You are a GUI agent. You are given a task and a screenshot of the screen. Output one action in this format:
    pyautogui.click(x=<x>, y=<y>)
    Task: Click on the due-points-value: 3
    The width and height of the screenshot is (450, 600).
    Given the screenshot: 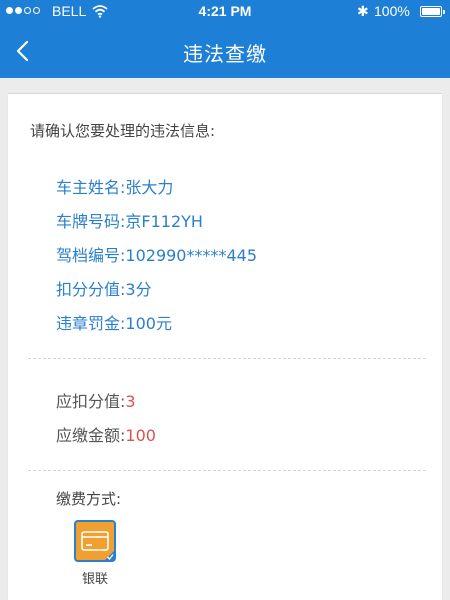 What is the action you would take?
    pyautogui.click(x=130, y=401)
    